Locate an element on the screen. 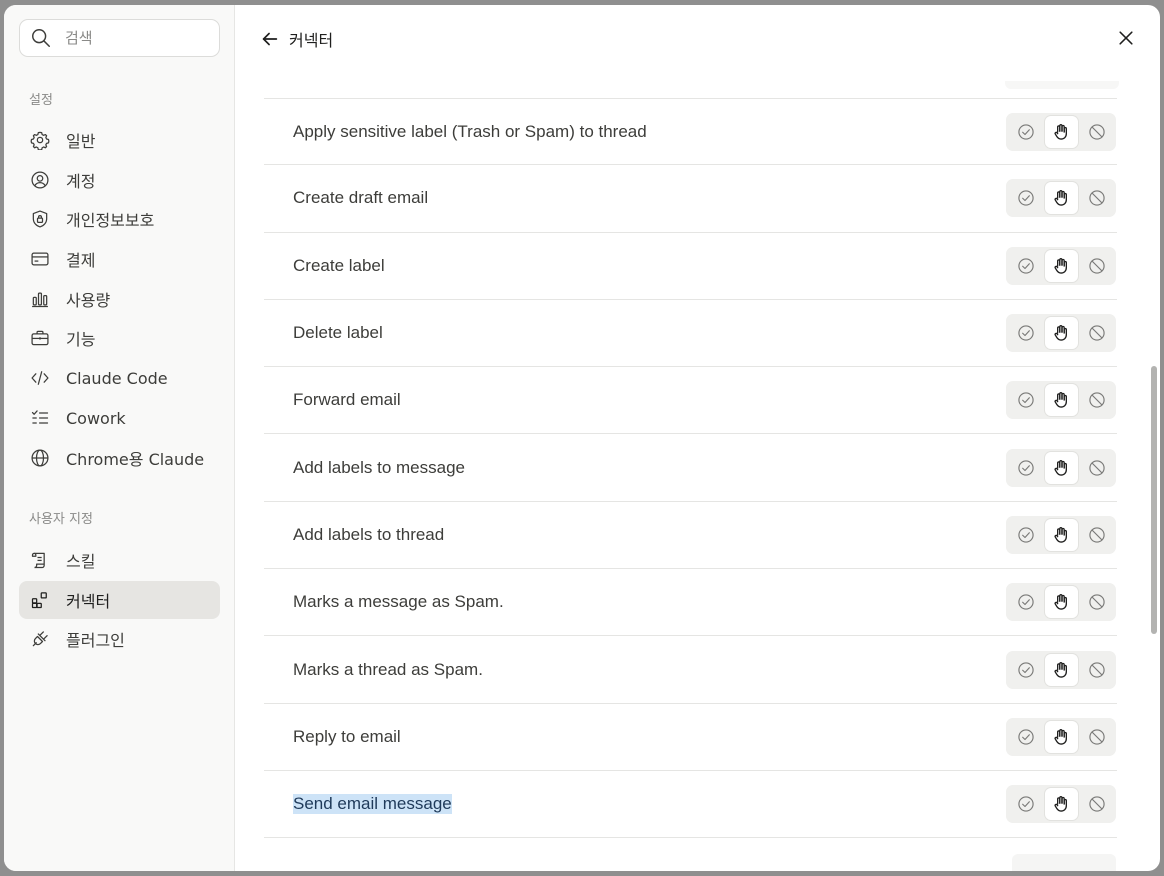 This screenshot has height=876, width=1164. plug-icon is located at coordinates (40, 639).